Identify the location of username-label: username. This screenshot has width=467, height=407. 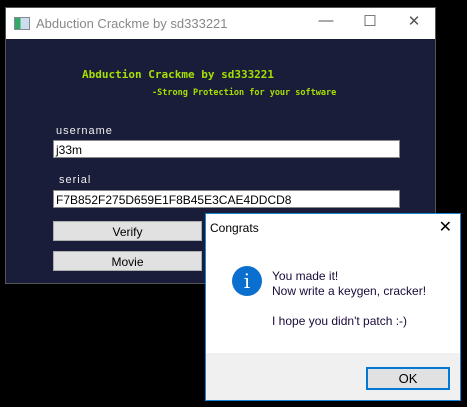
(84, 131).